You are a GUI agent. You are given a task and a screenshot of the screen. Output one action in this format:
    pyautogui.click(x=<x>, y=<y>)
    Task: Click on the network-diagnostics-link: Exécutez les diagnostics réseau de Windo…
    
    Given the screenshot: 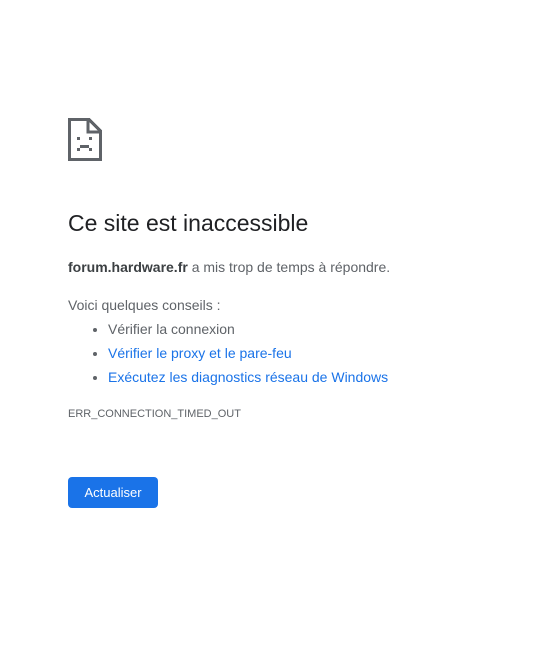 What is the action you would take?
    pyautogui.click(x=248, y=377)
    